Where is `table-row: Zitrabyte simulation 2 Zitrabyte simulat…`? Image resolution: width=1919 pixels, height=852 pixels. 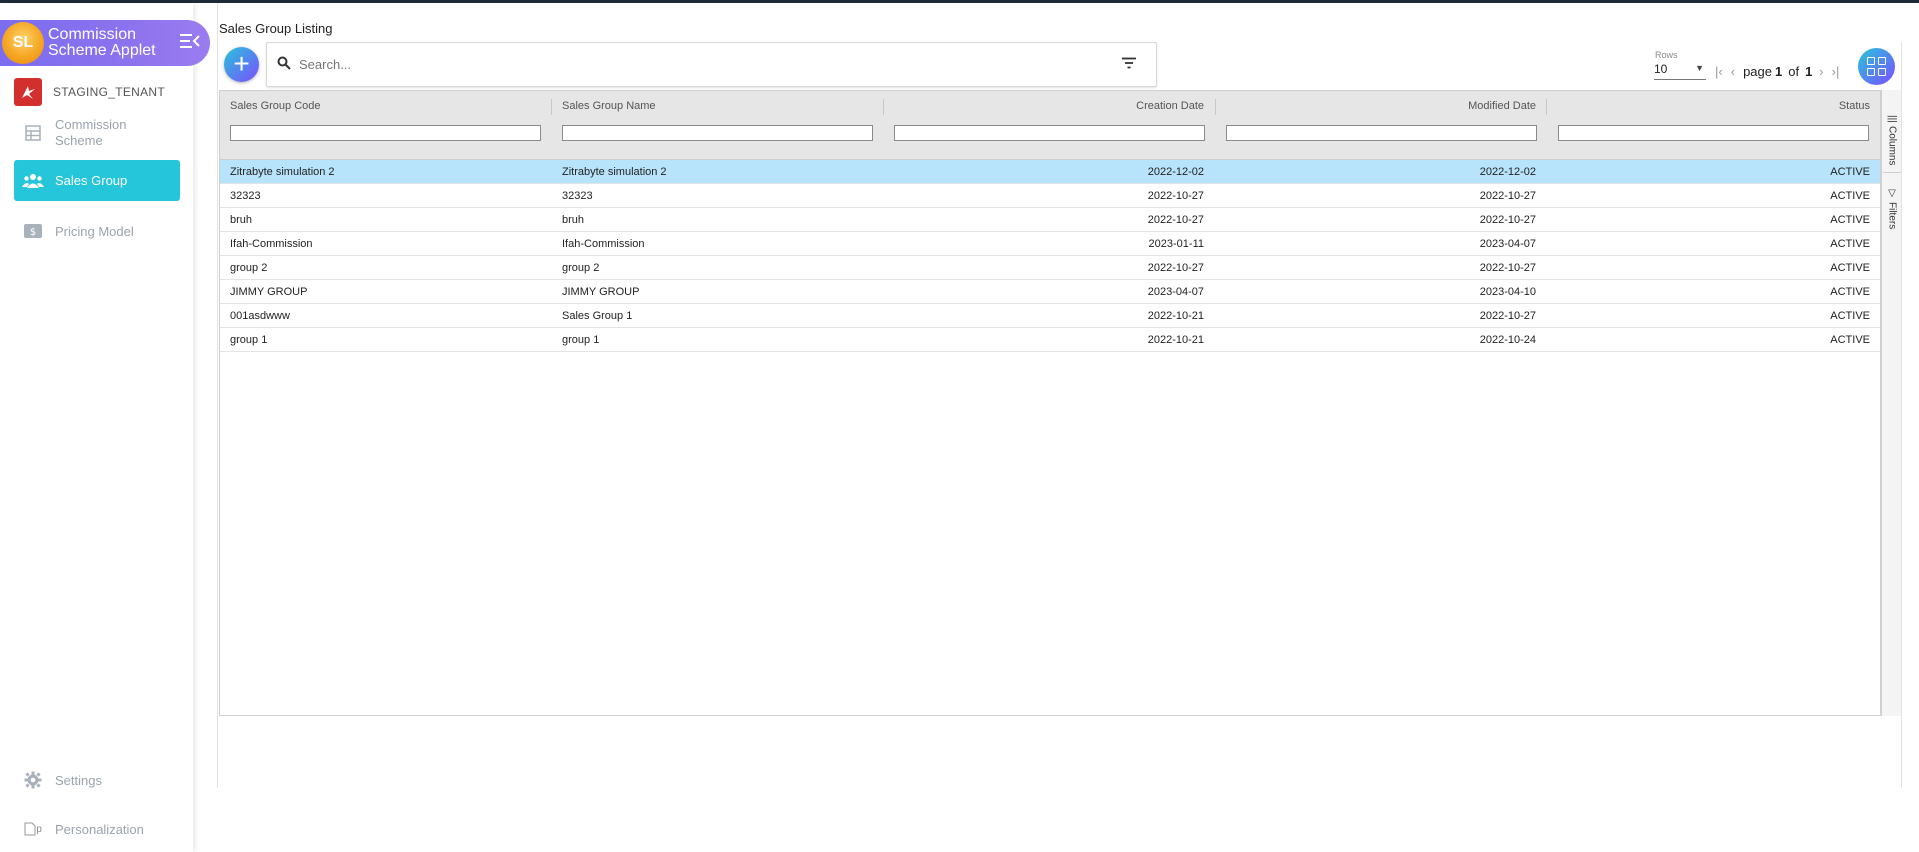
table-row: Zitrabyte simulation 2 Zitrabyte simulat… is located at coordinates (1050, 172).